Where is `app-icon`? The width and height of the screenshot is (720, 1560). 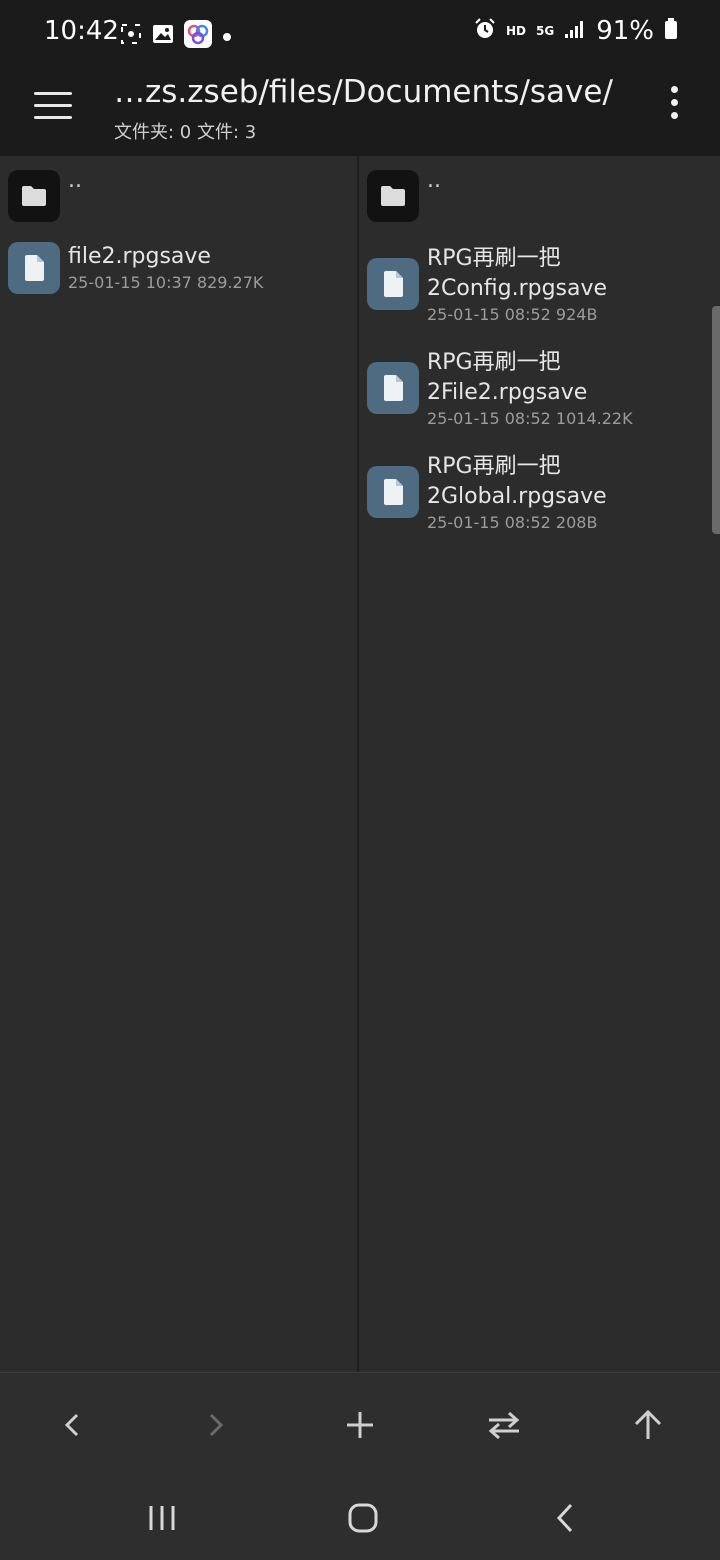 app-icon is located at coordinates (198, 36).